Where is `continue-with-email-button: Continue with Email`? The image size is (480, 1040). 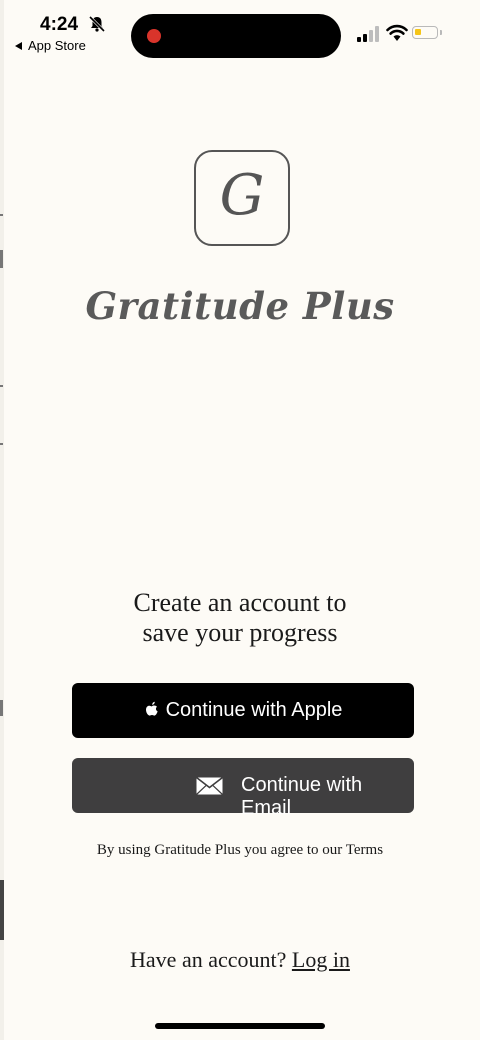 continue-with-email-button: Continue with Email is located at coordinates (243, 788).